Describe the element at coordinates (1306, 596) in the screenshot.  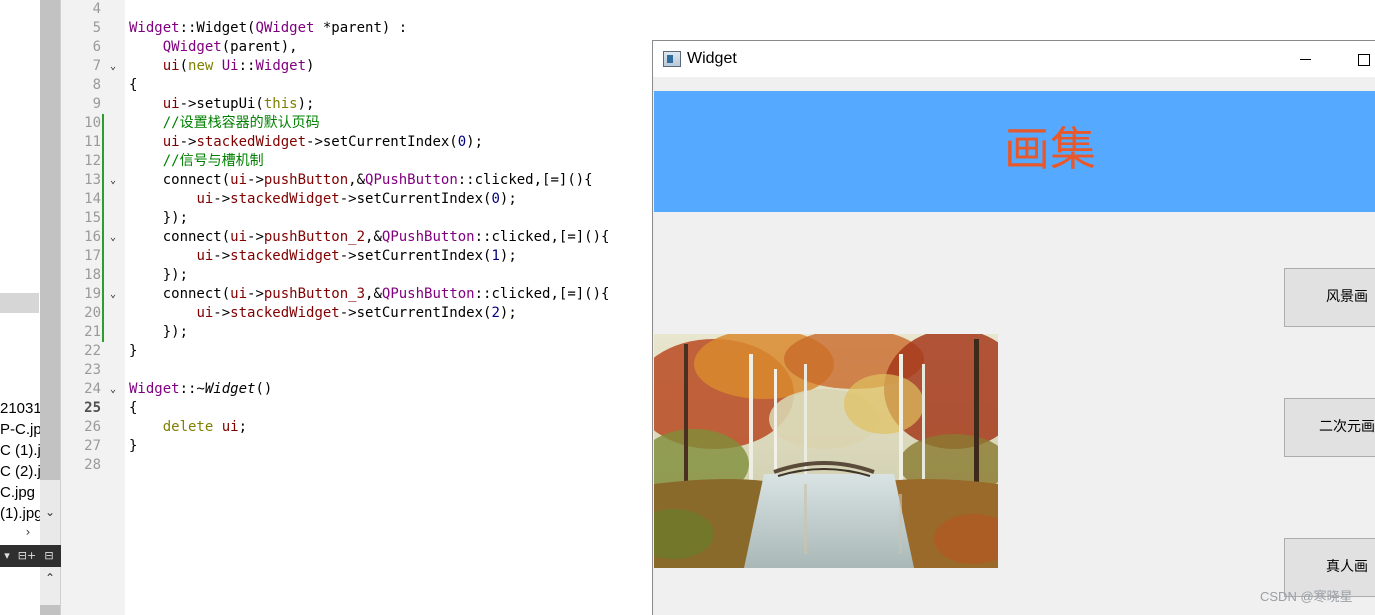
I see `watermark: CSDN @寒晓星` at that location.